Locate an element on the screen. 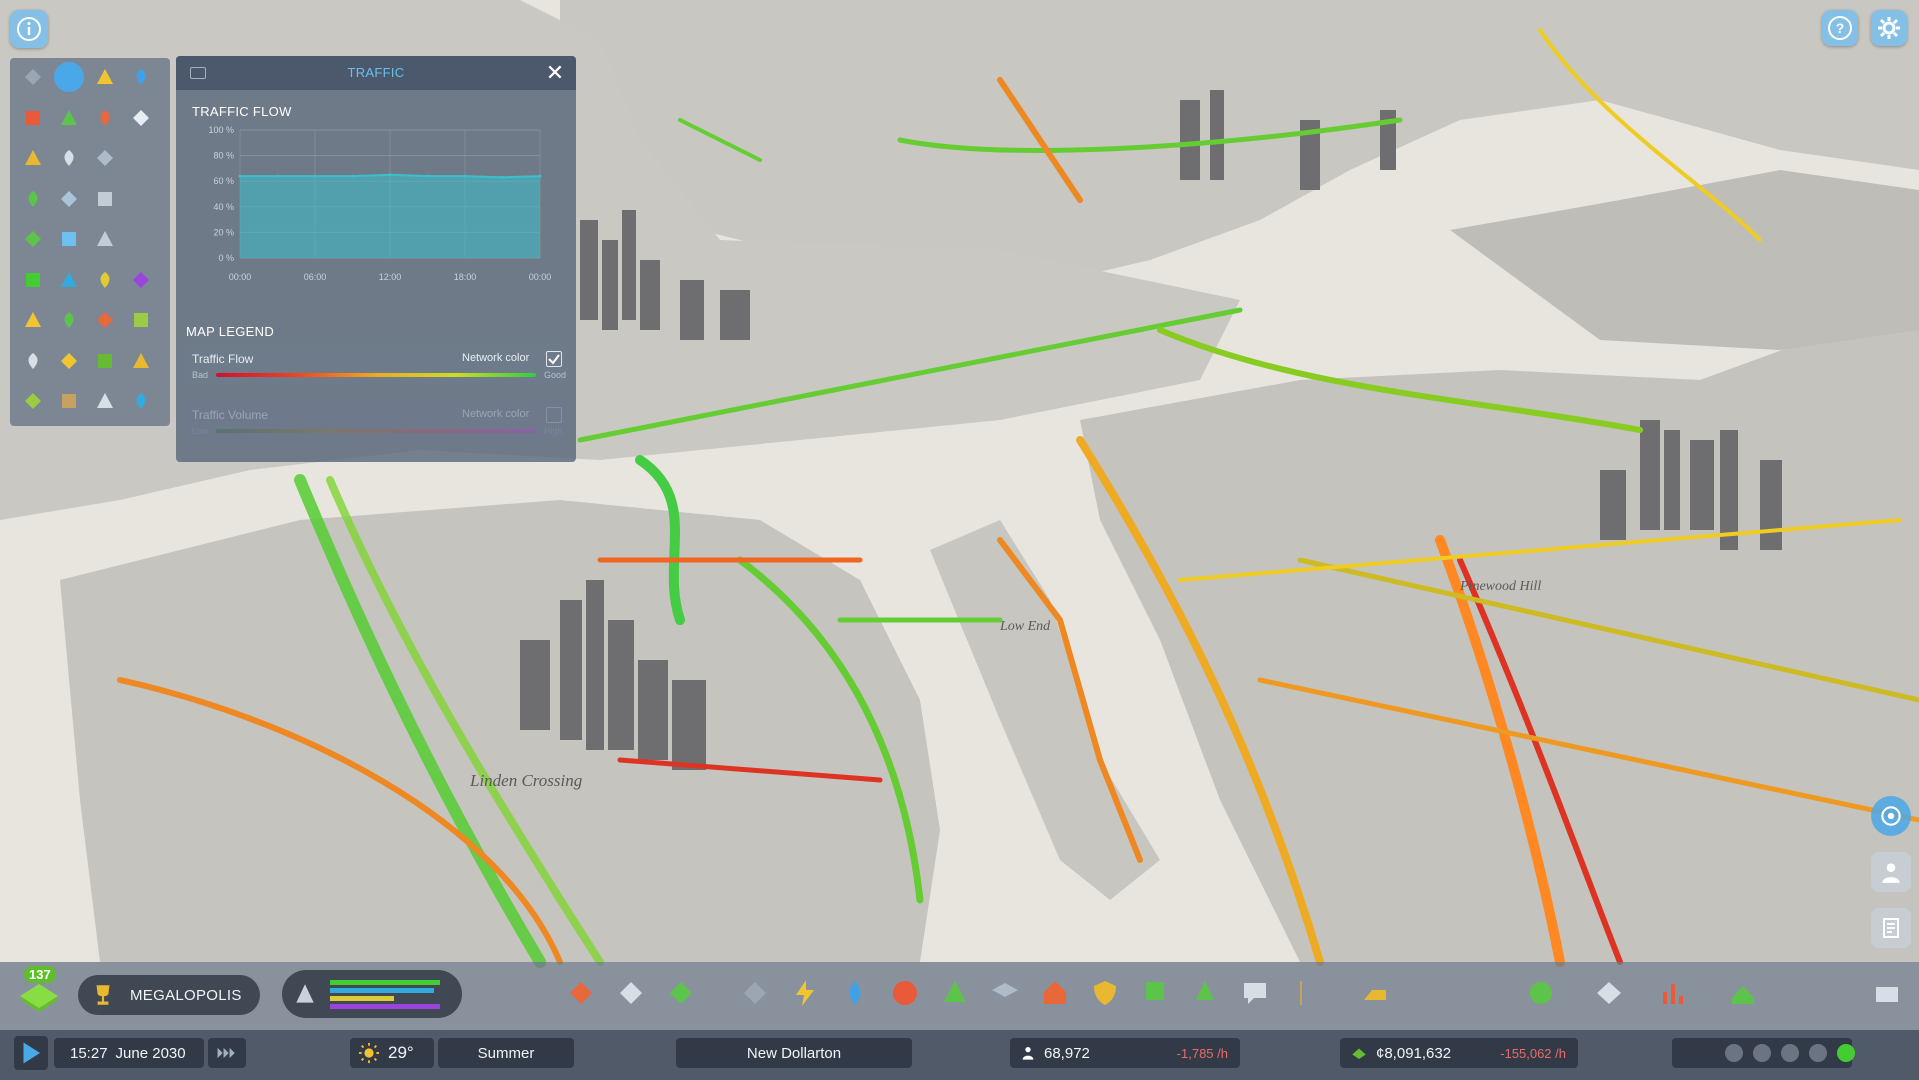  infoview-button-water-level is located at coordinates (141, 401).